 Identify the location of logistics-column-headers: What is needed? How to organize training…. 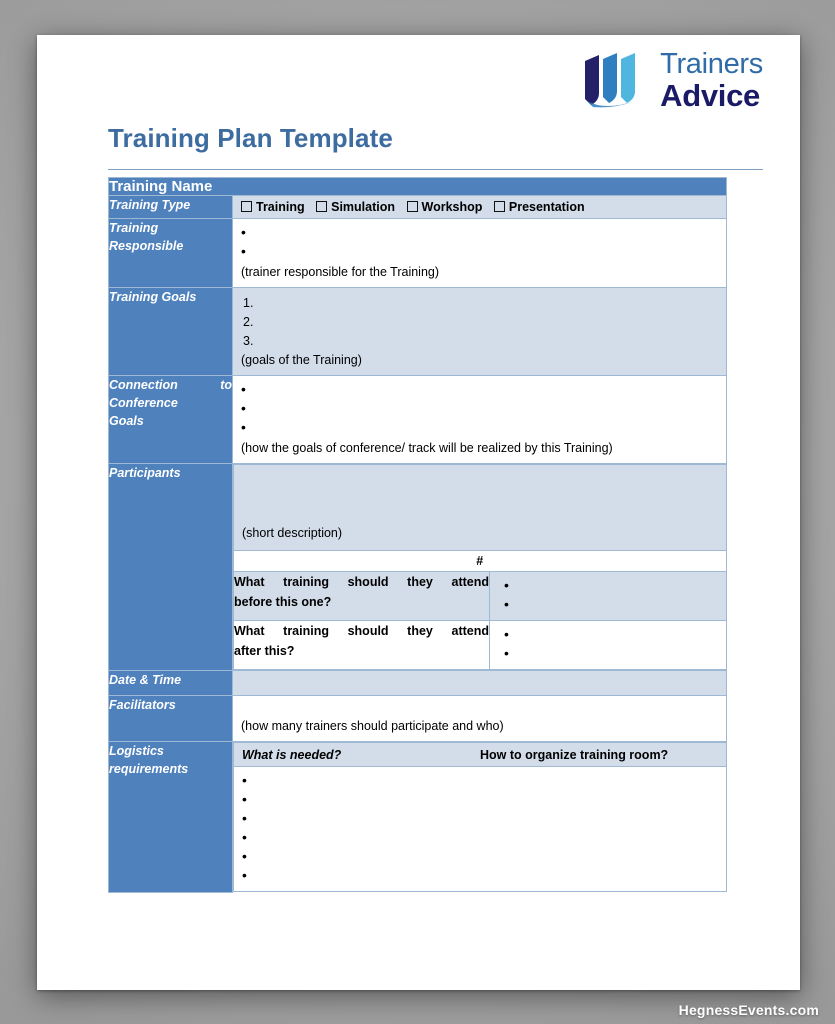
(480, 754).